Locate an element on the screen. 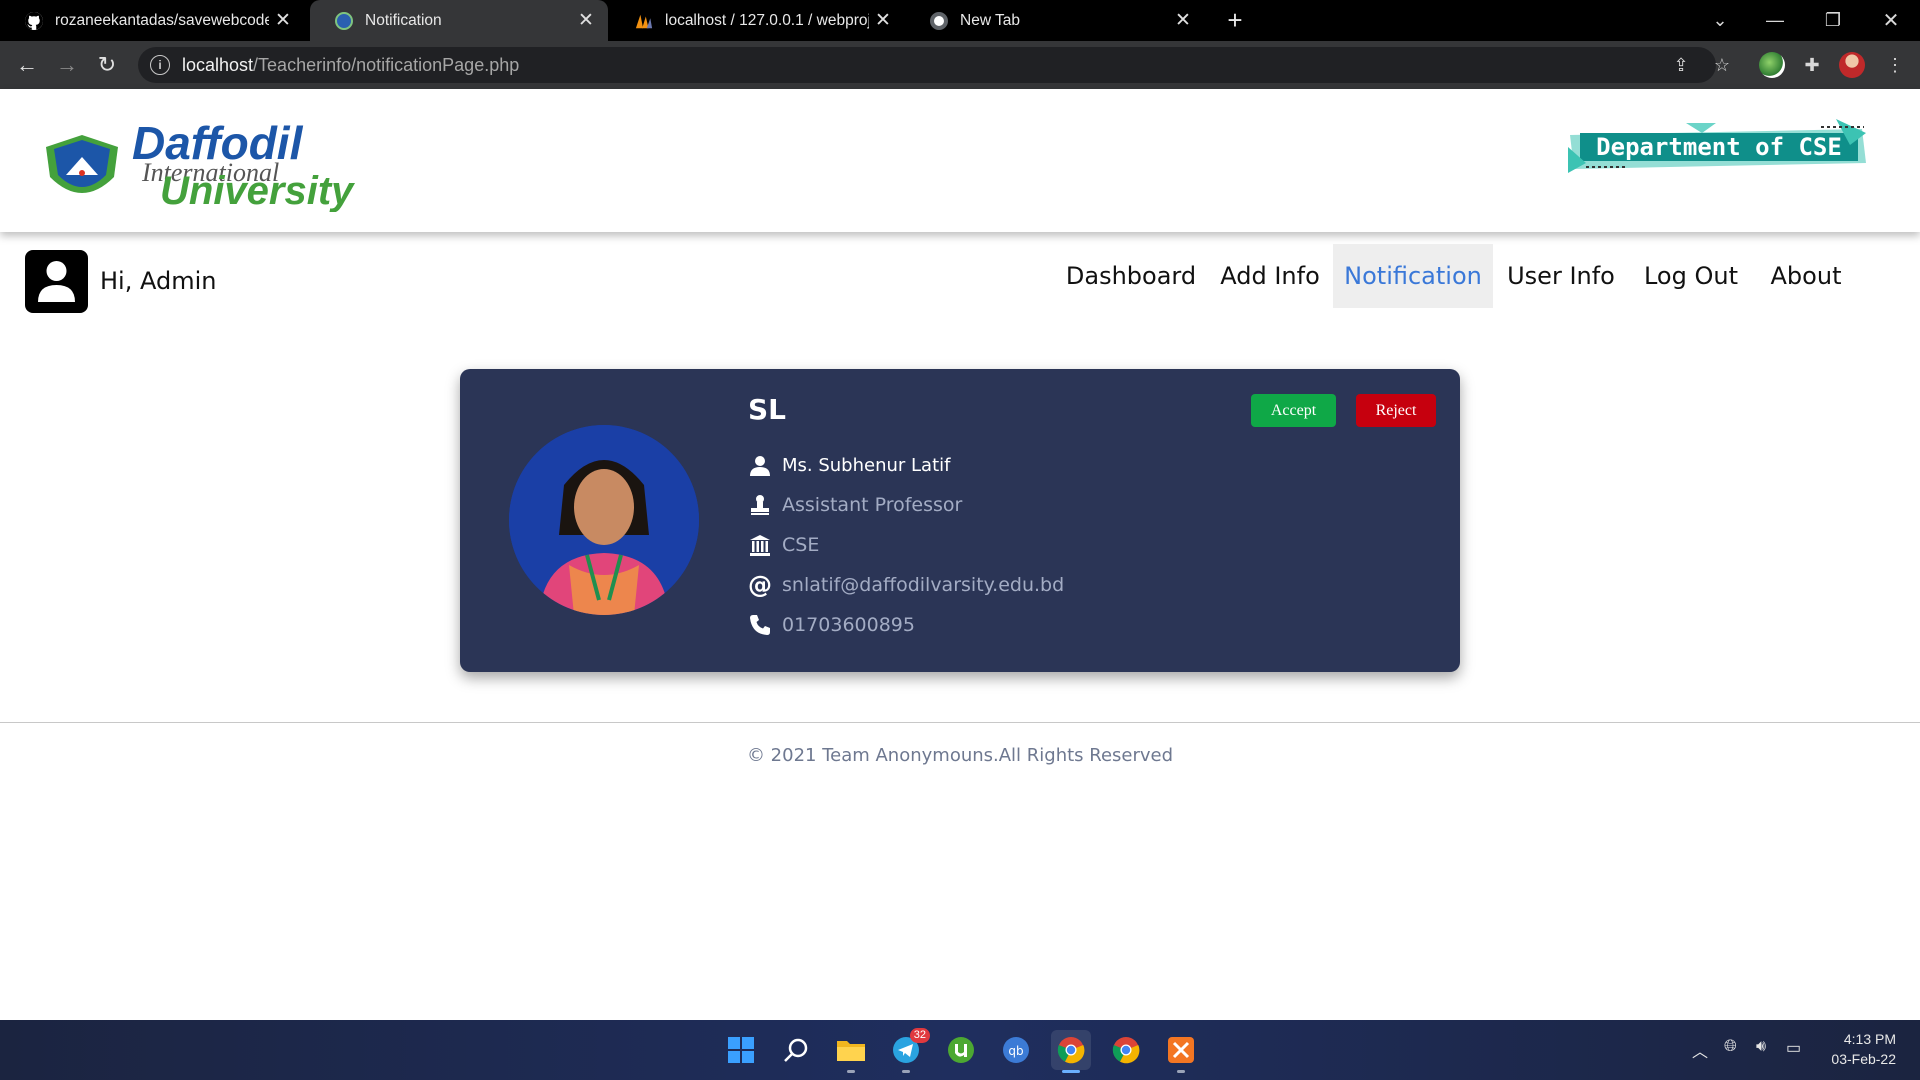  profile-avatar is located at coordinates (1852, 65).